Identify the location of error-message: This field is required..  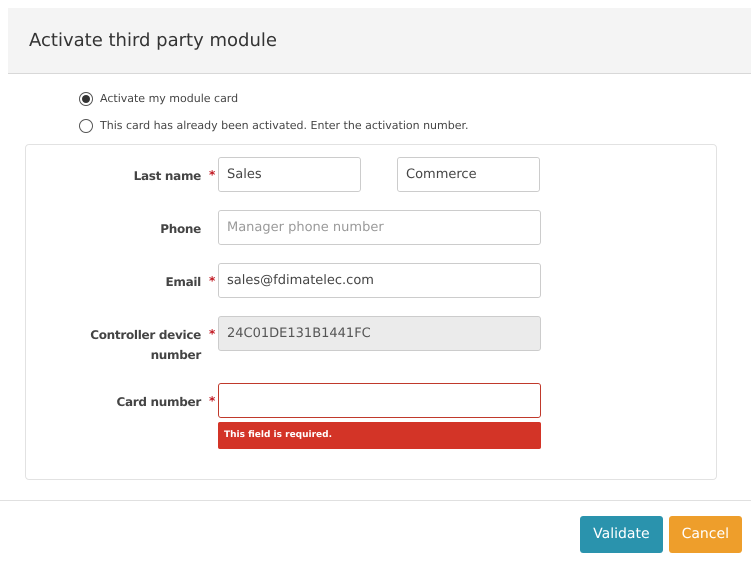
(379, 435).